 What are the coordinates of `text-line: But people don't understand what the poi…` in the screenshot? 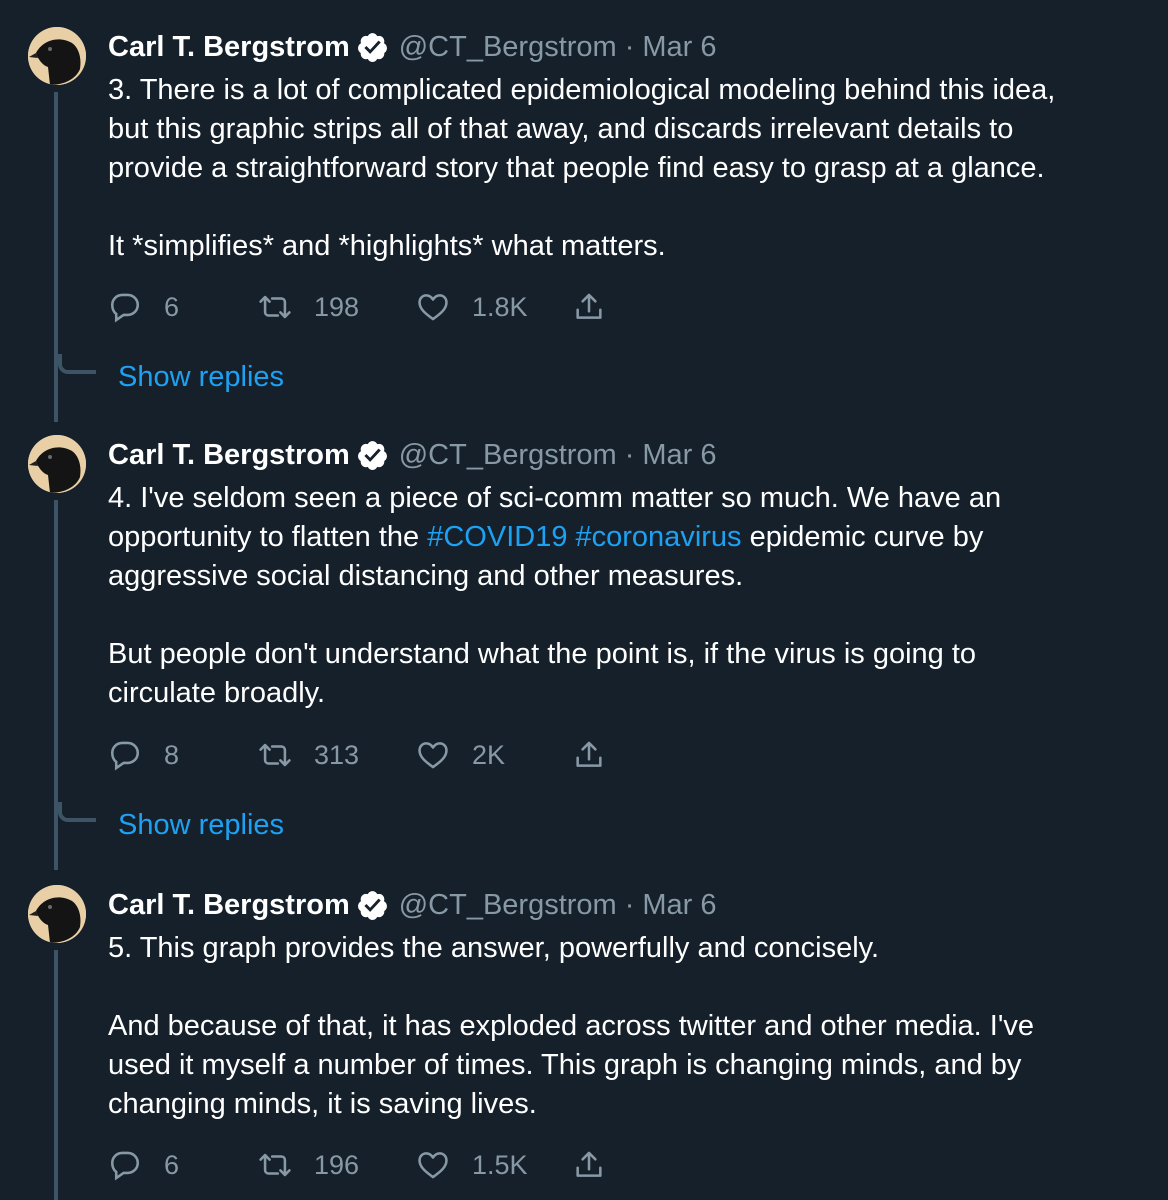 It's located at (542, 654).